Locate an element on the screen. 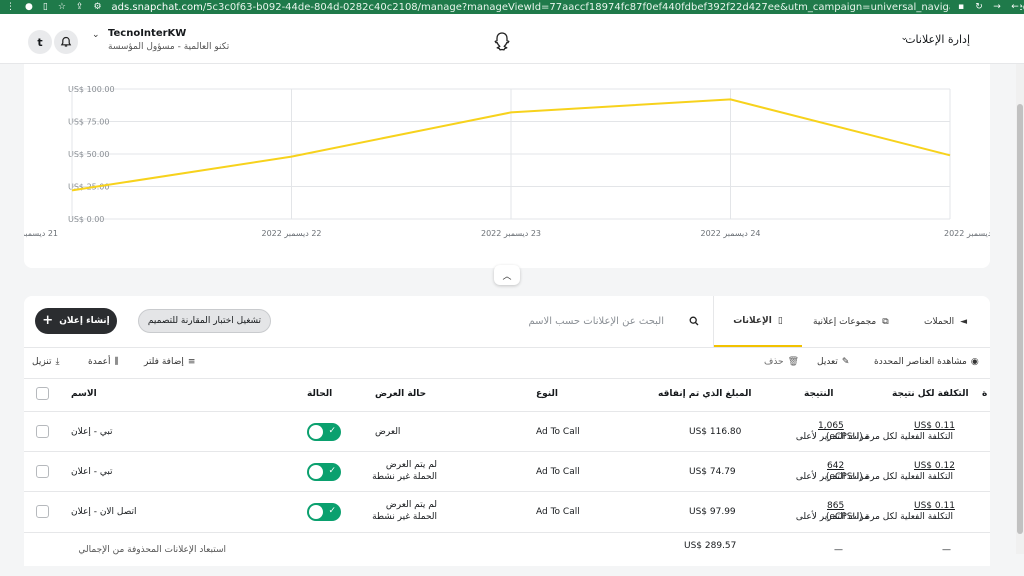  megaphone-icon: ◄ is located at coordinates (964, 321).